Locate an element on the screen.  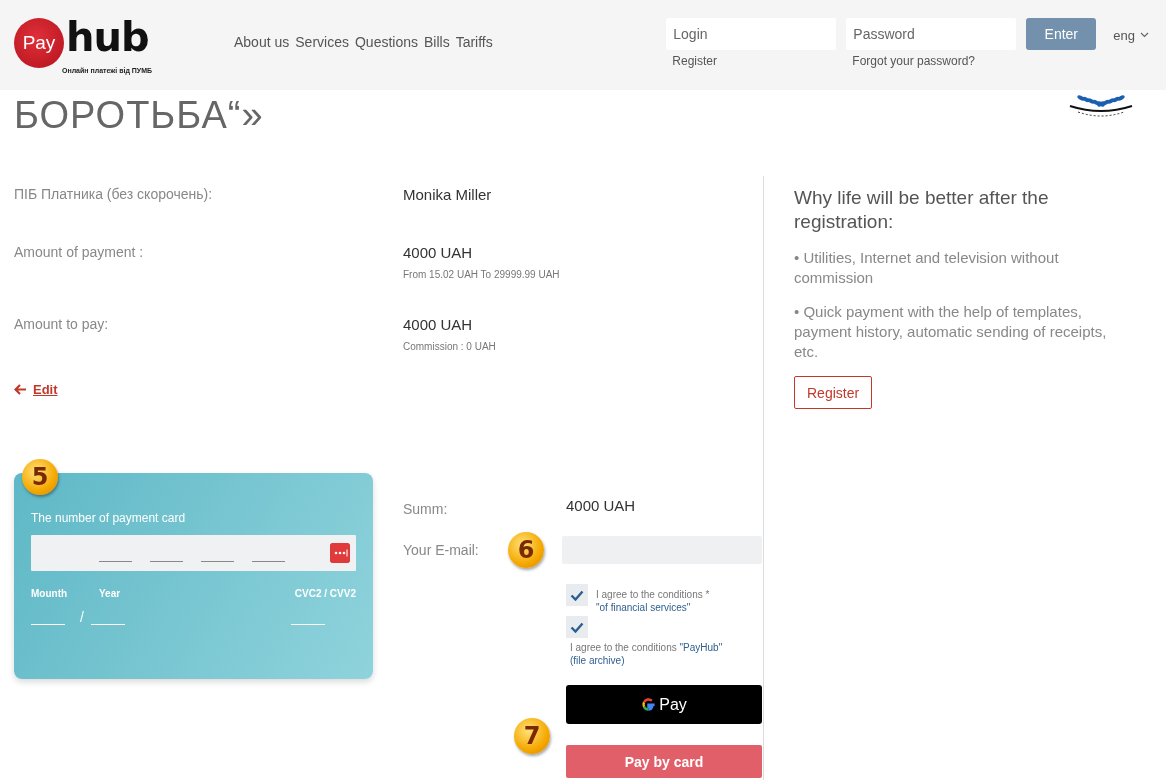
benefit-item: • Quick payment with the help of templates, payment history, automatic sending of receipts, etc. is located at coordinates (951, 332).